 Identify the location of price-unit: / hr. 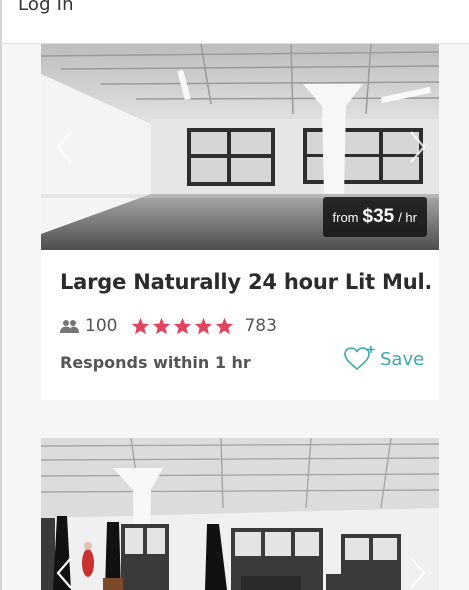
(407, 217).